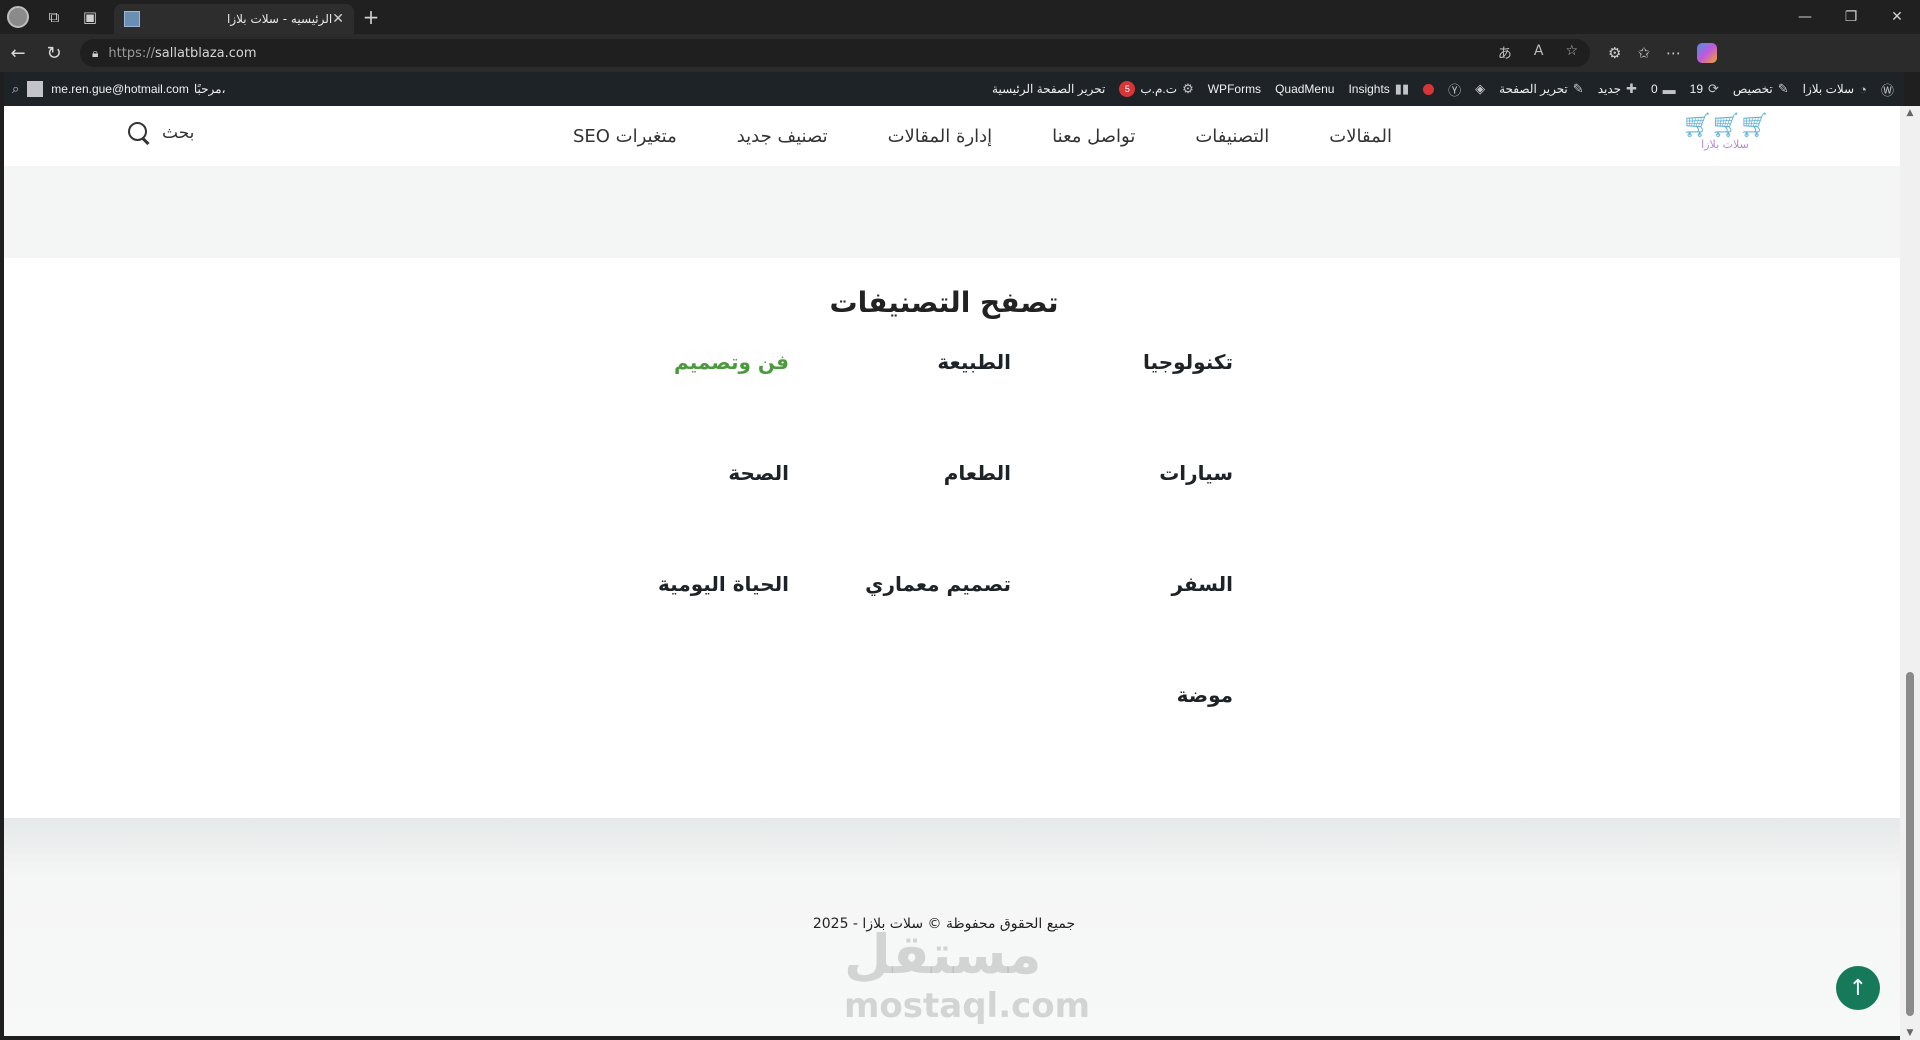  I want to click on page-scrollbar: ▲ ▼, so click(1910, 573).